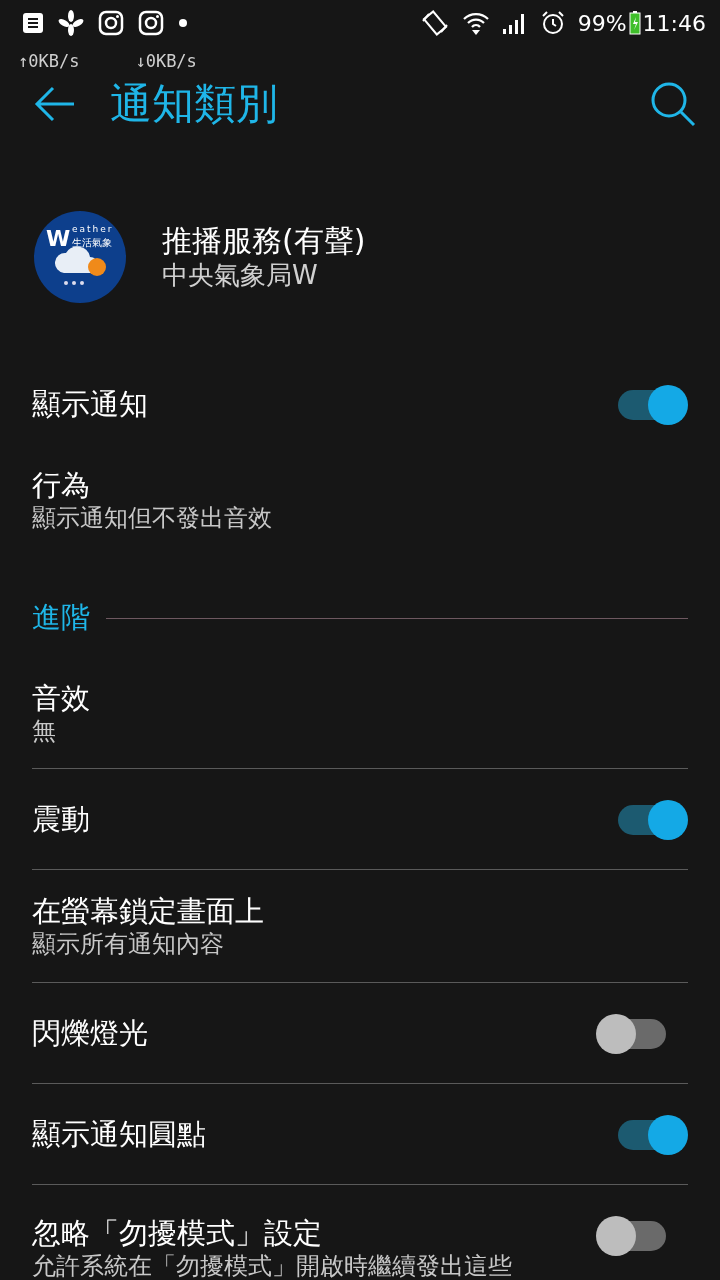  What do you see at coordinates (49, 61) in the screenshot?
I see `upload-speed: ↑0KB/s` at bounding box center [49, 61].